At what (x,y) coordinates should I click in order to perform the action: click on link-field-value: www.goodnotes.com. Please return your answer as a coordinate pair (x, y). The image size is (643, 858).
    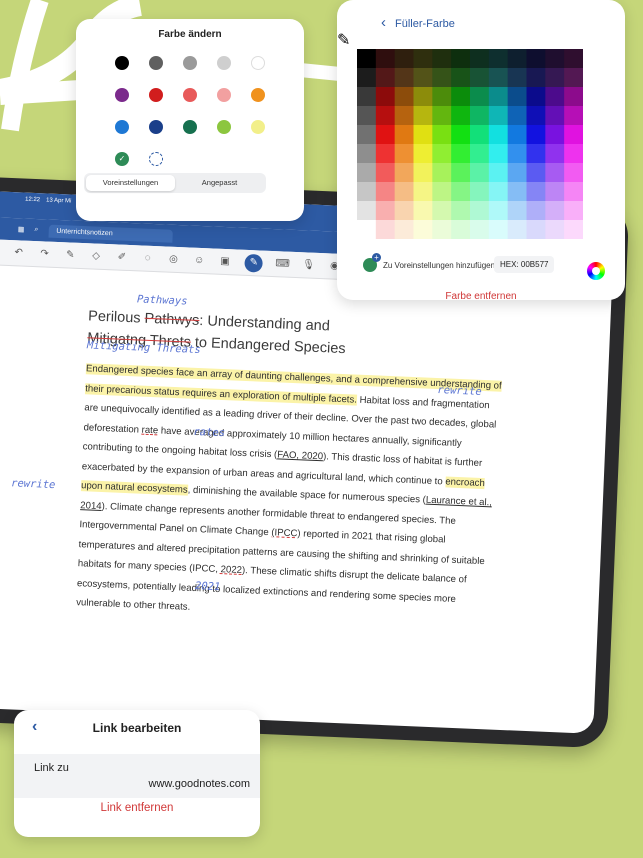
    Looking at the image, I should click on (200, 784).